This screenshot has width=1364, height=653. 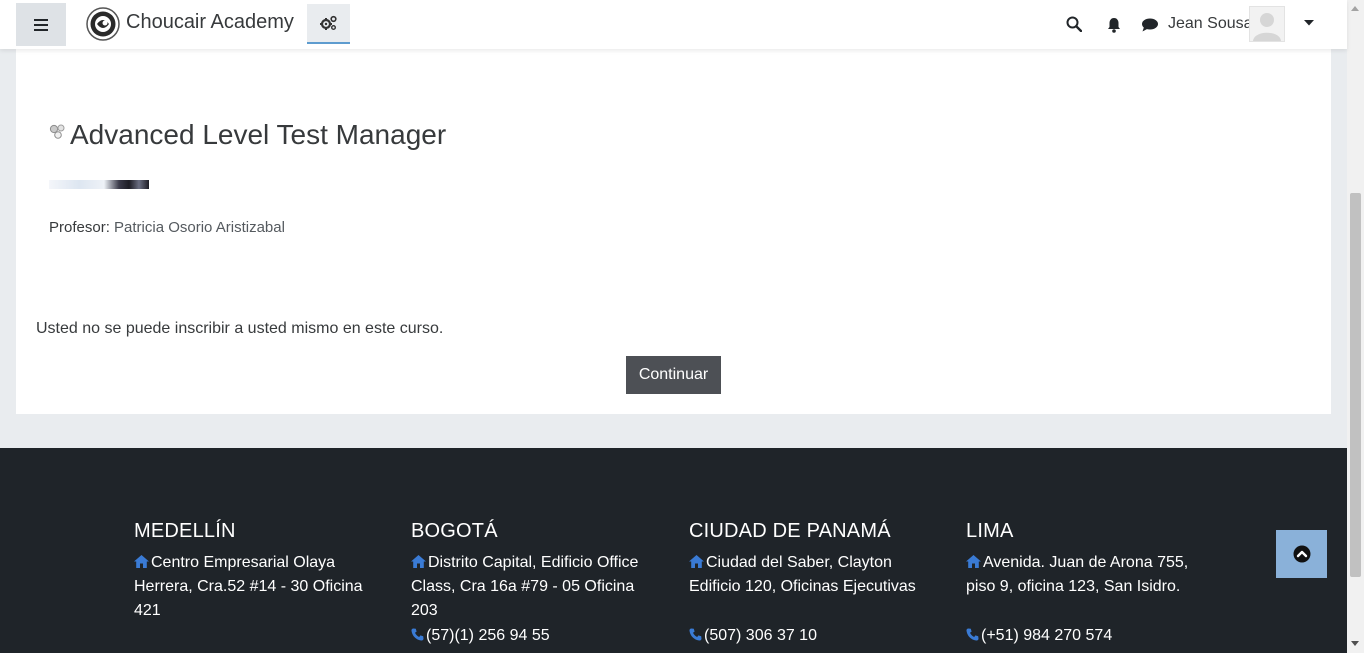 I want to click on notifications-button, so click(x=1114, y=25).